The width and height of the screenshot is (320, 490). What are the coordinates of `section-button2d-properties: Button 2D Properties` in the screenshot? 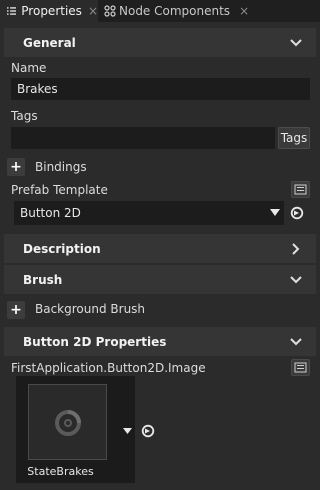 It's located at (160, 341).